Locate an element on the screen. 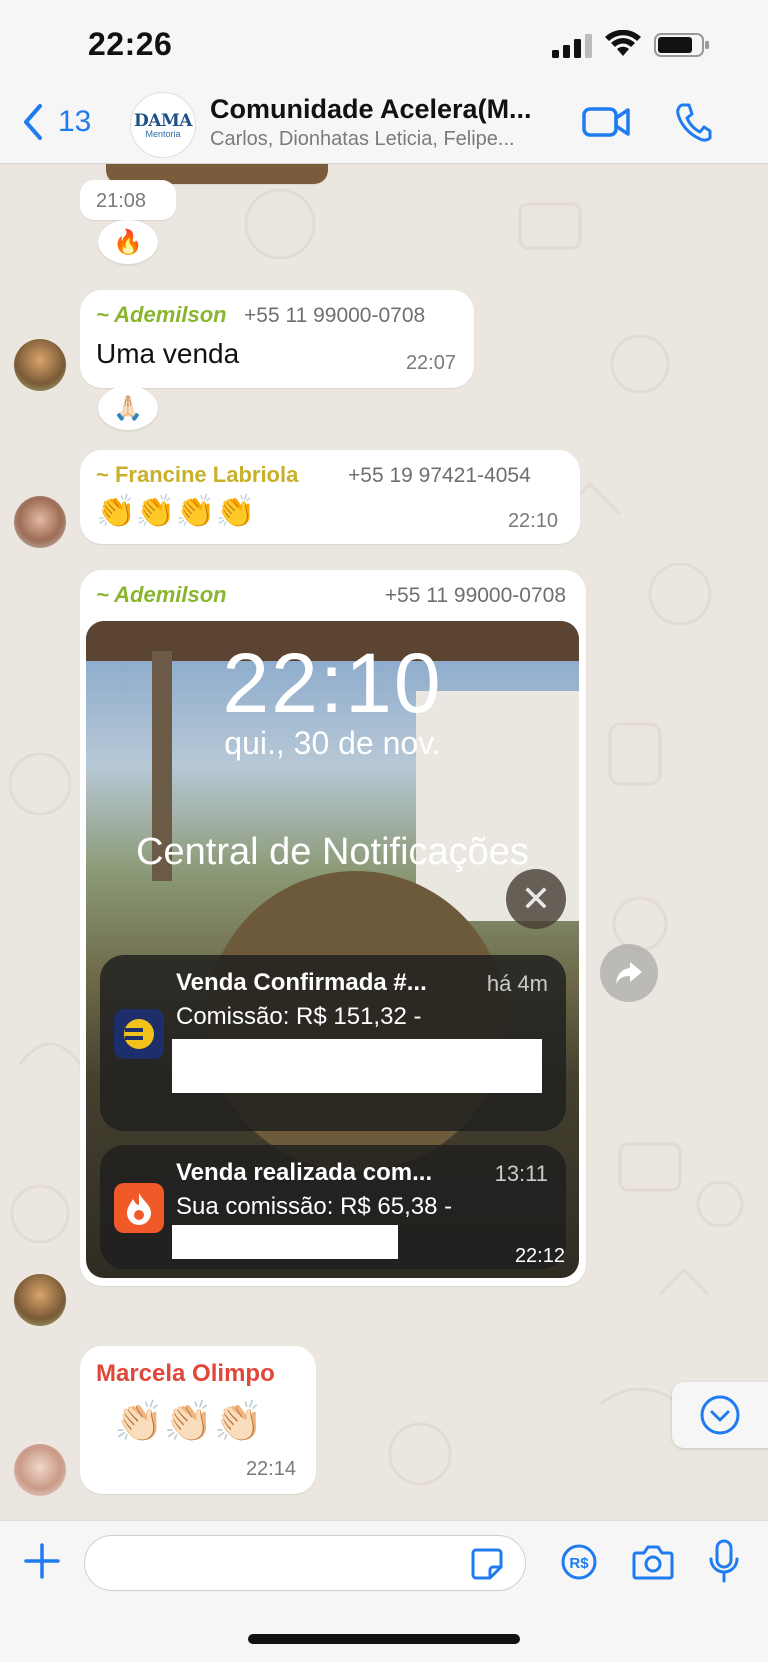 This screenshot has width=768, height=1662. group-avatar-sub: Mentoria is located at coordinates (163, 134).